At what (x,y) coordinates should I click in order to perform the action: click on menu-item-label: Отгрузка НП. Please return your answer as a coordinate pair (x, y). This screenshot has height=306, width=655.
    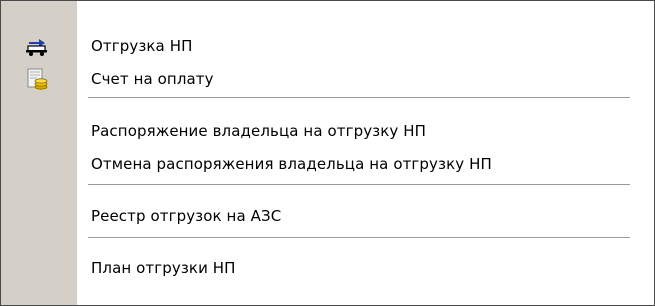
    Looking at the image, I should click on (142, 46).